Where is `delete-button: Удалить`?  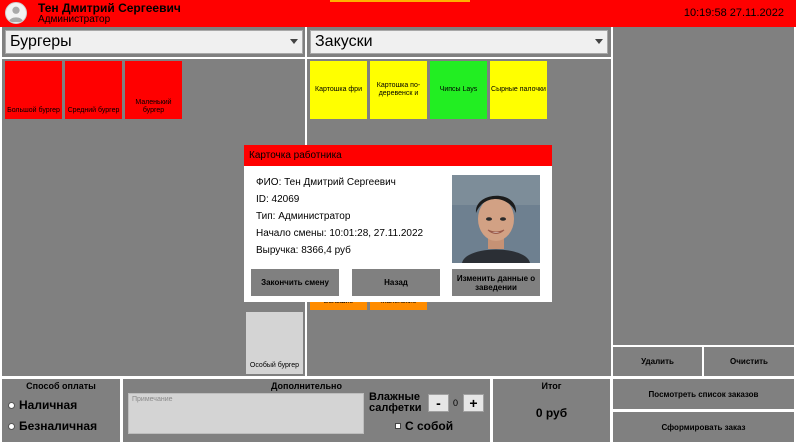 delete-button: Удалить is located at coordinates (657, 361).